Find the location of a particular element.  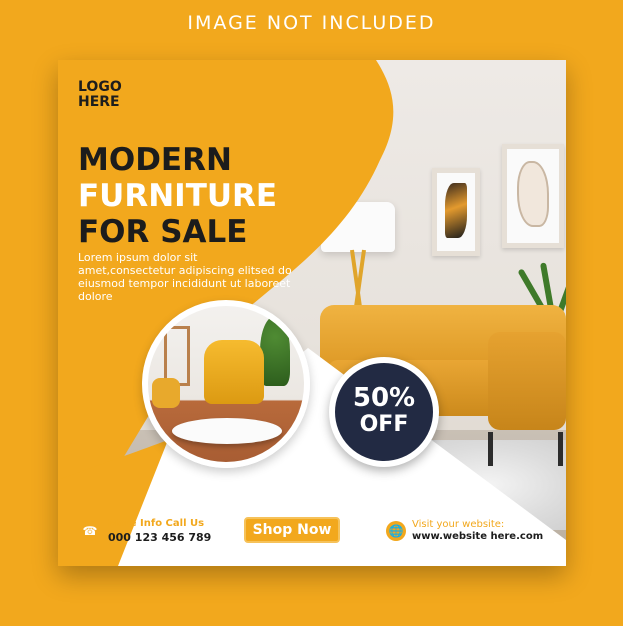

photo-shelf is located at coordinates (177, 356).